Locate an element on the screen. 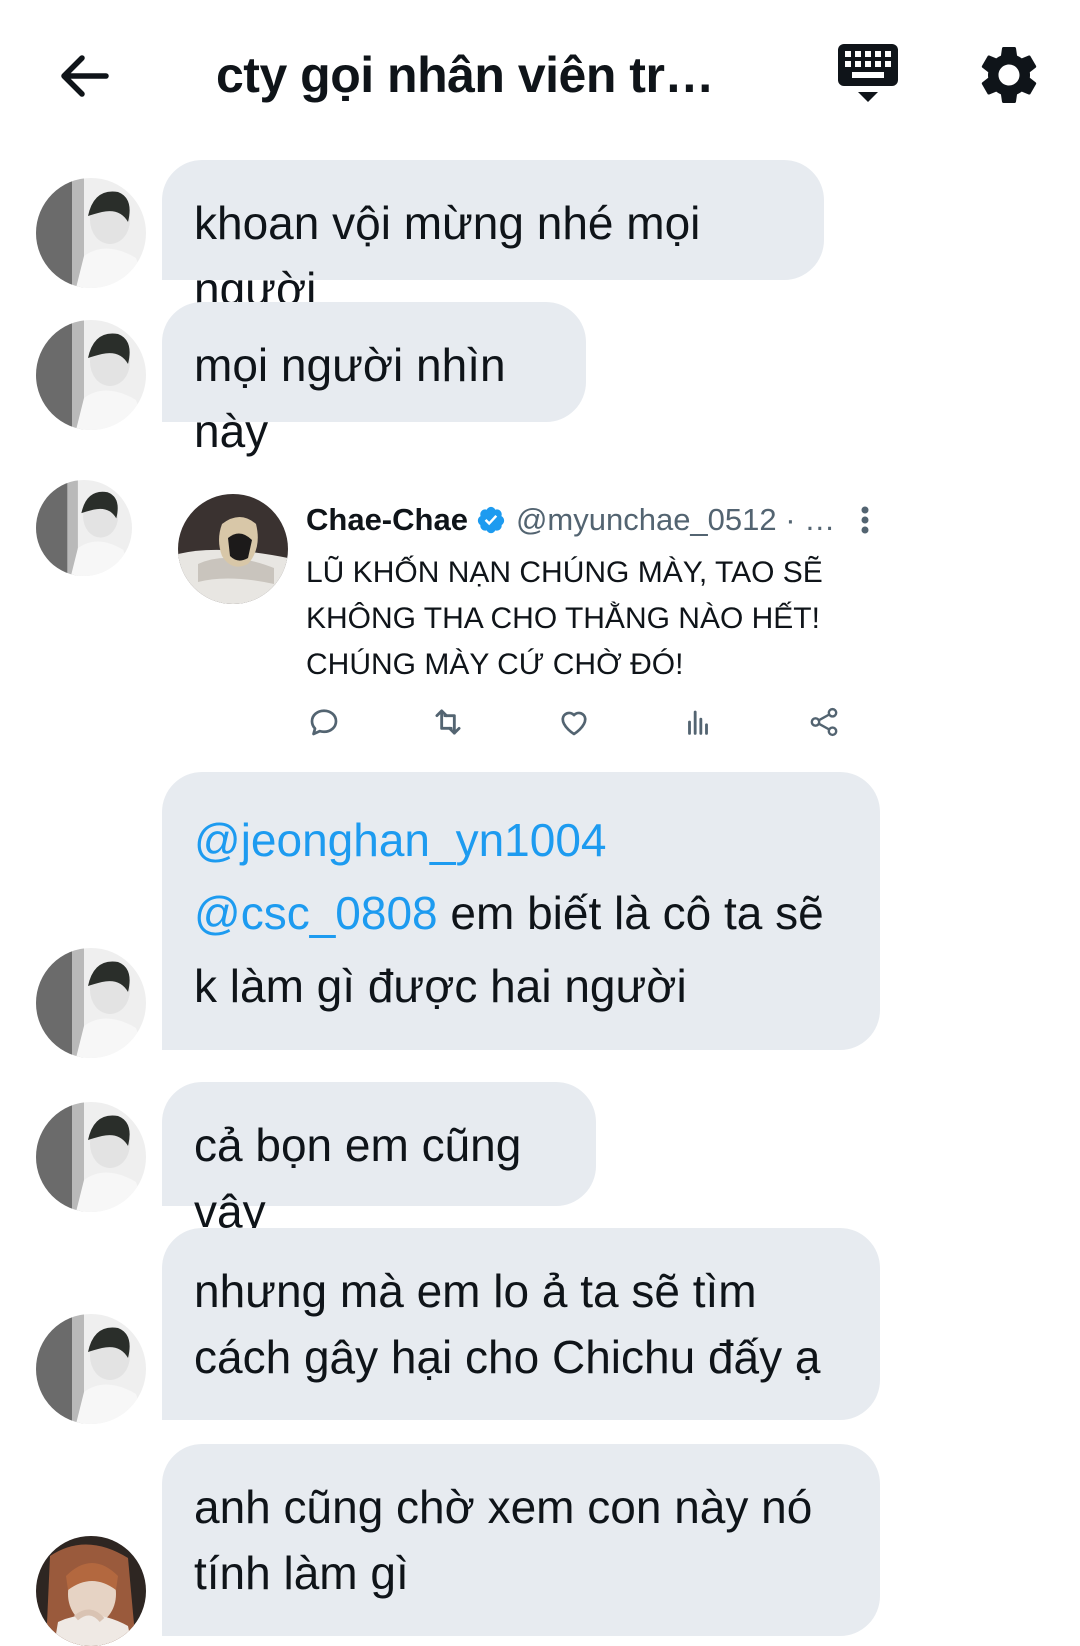 The width and height of the screenshot is (1080, 1646). more-vertical-icon is located at coordinates (865, 520).